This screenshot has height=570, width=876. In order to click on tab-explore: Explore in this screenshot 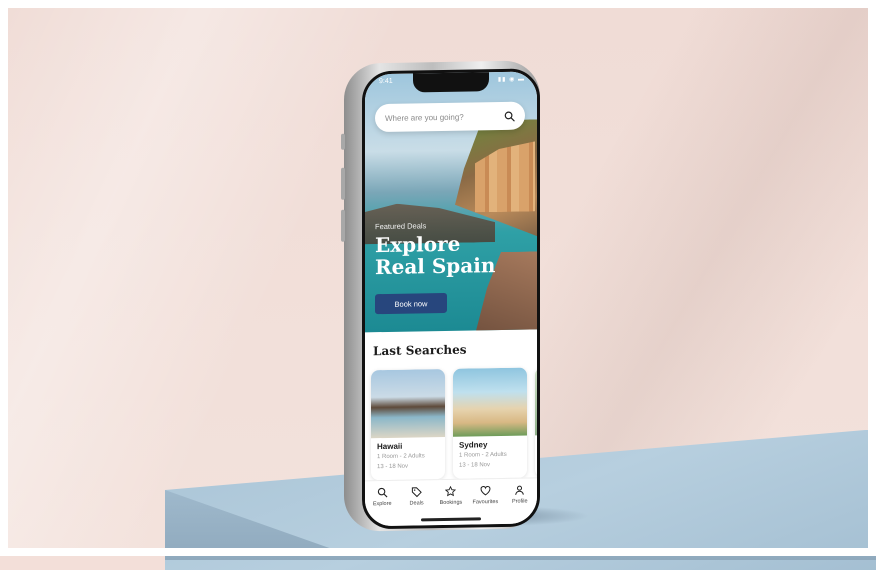, I will do `click(382, 497)`.